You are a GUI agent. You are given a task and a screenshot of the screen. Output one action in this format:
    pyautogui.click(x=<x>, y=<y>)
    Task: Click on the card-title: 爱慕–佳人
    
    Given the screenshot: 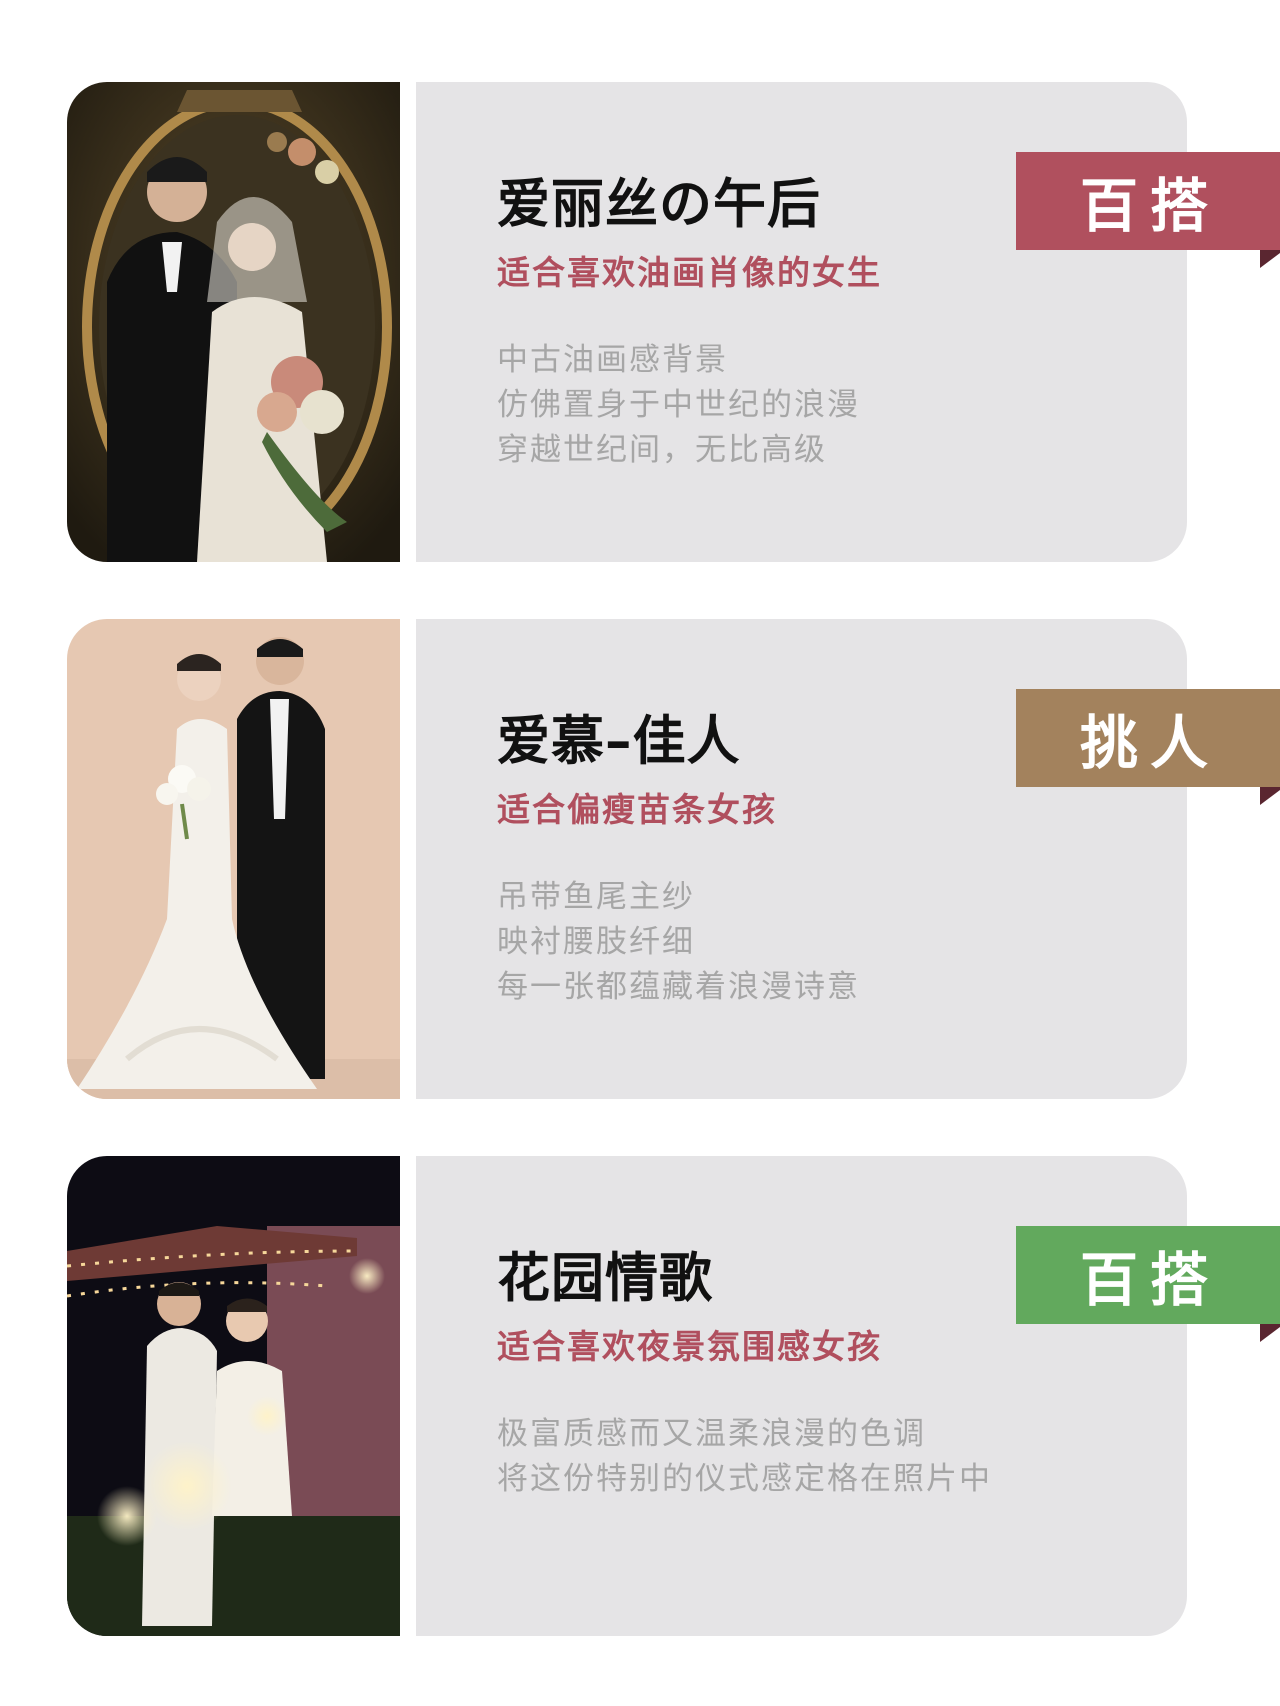 What is the action you would take?
    pyautogui.click(x=619, y=741)
    